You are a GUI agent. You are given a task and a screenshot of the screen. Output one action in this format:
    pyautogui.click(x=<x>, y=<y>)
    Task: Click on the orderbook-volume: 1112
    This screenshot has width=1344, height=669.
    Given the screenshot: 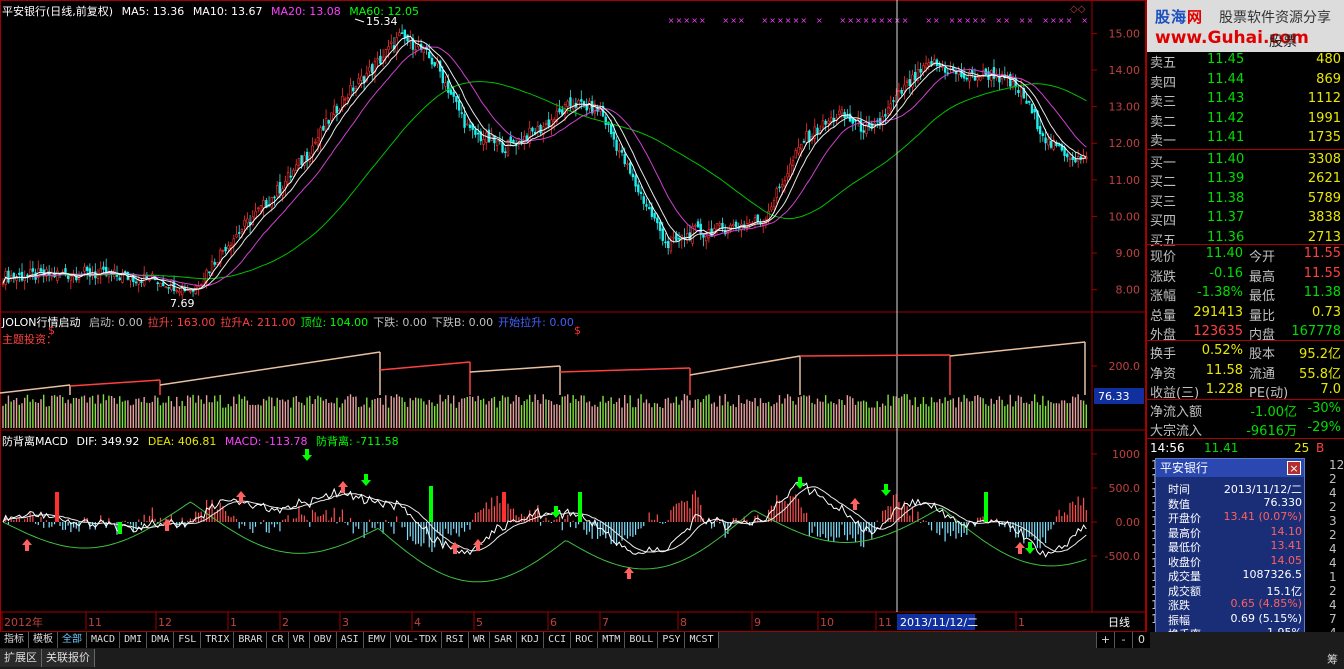 What is the action you would take?
    pyautogui.click(x=1324, y=98)
    